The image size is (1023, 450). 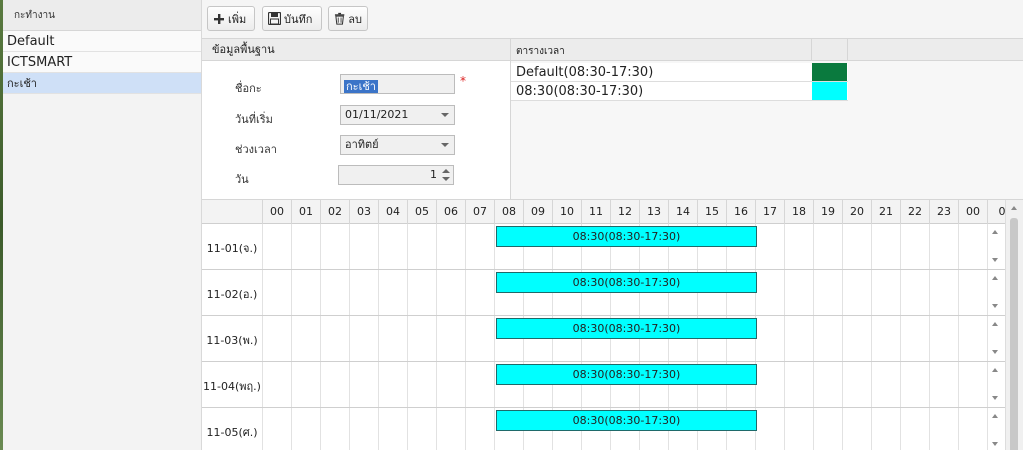 I want to click on hour-label: 06, so click(x=450, y=212).